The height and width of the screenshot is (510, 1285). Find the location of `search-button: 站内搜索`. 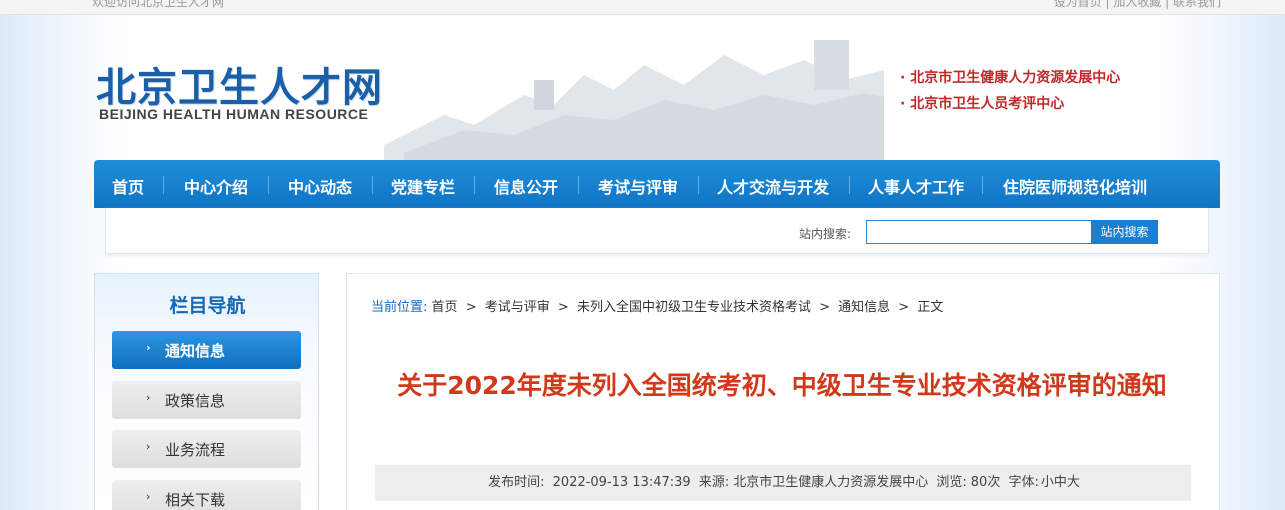

search-button: 站内搜索 is located at coordinates (1124, 232).